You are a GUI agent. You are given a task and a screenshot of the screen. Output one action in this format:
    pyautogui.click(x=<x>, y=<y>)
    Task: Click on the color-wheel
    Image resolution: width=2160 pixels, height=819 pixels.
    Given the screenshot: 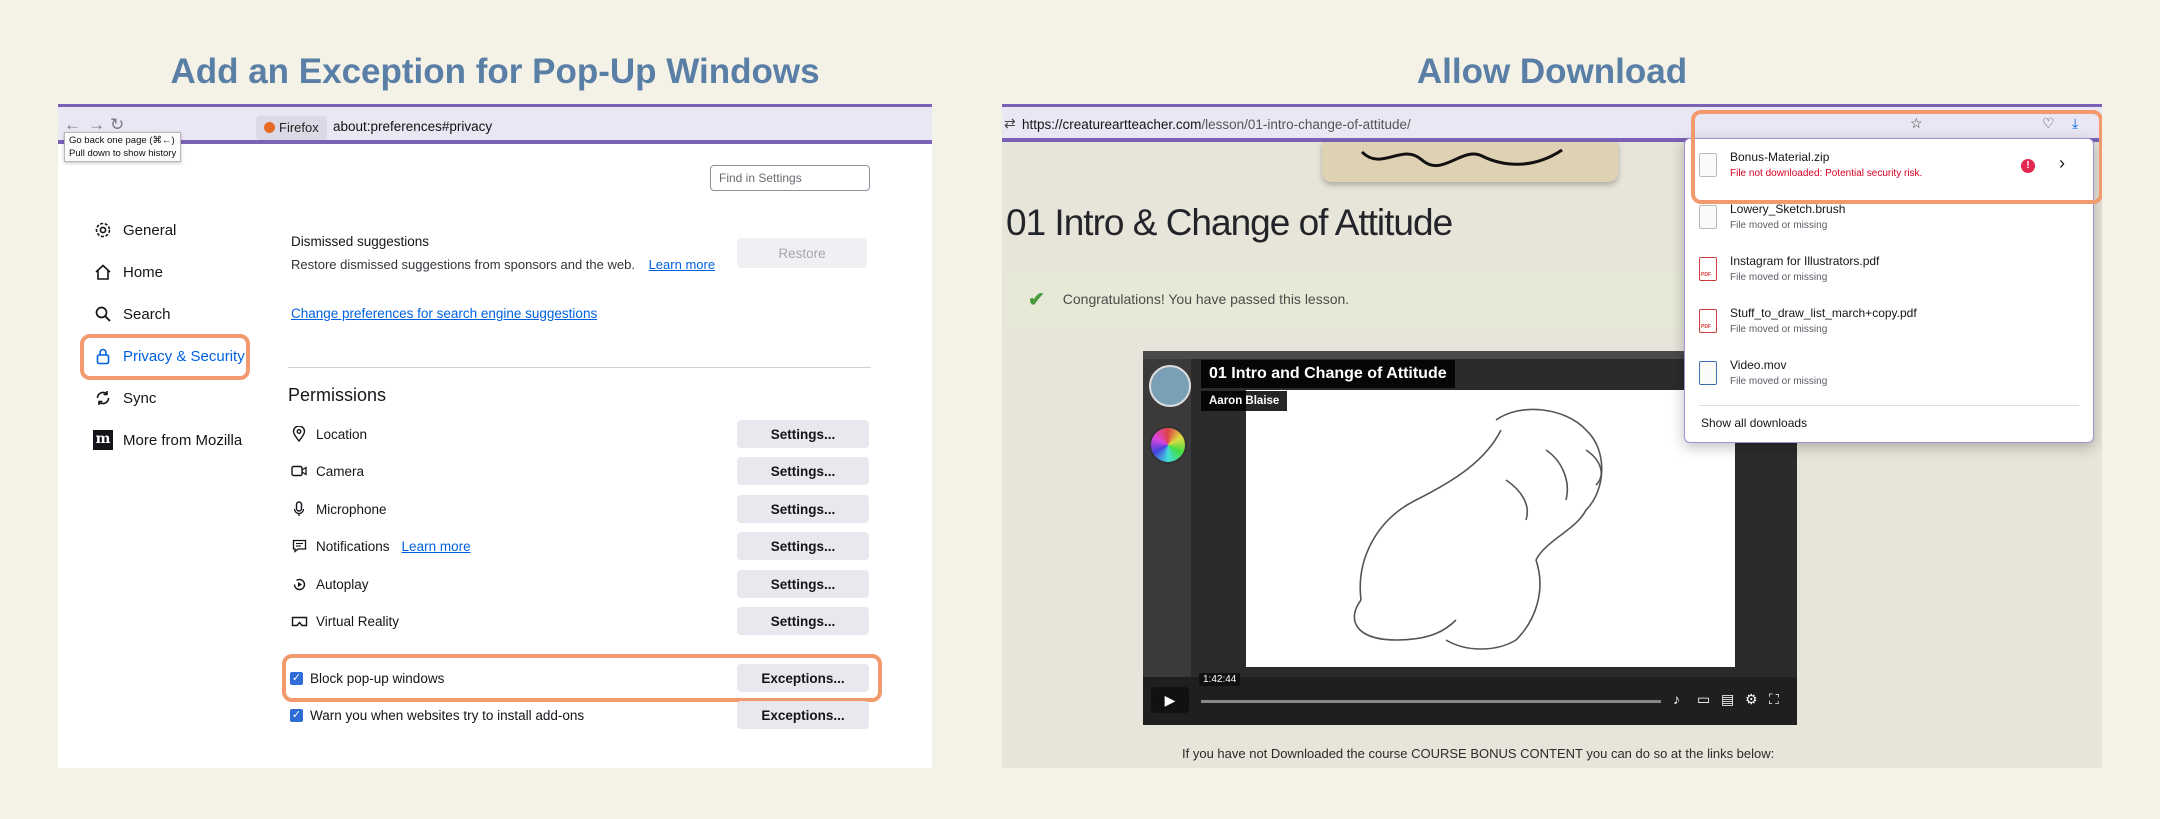 What is the action you would take?
    pyautogui.click(x=1168, y=445)
    